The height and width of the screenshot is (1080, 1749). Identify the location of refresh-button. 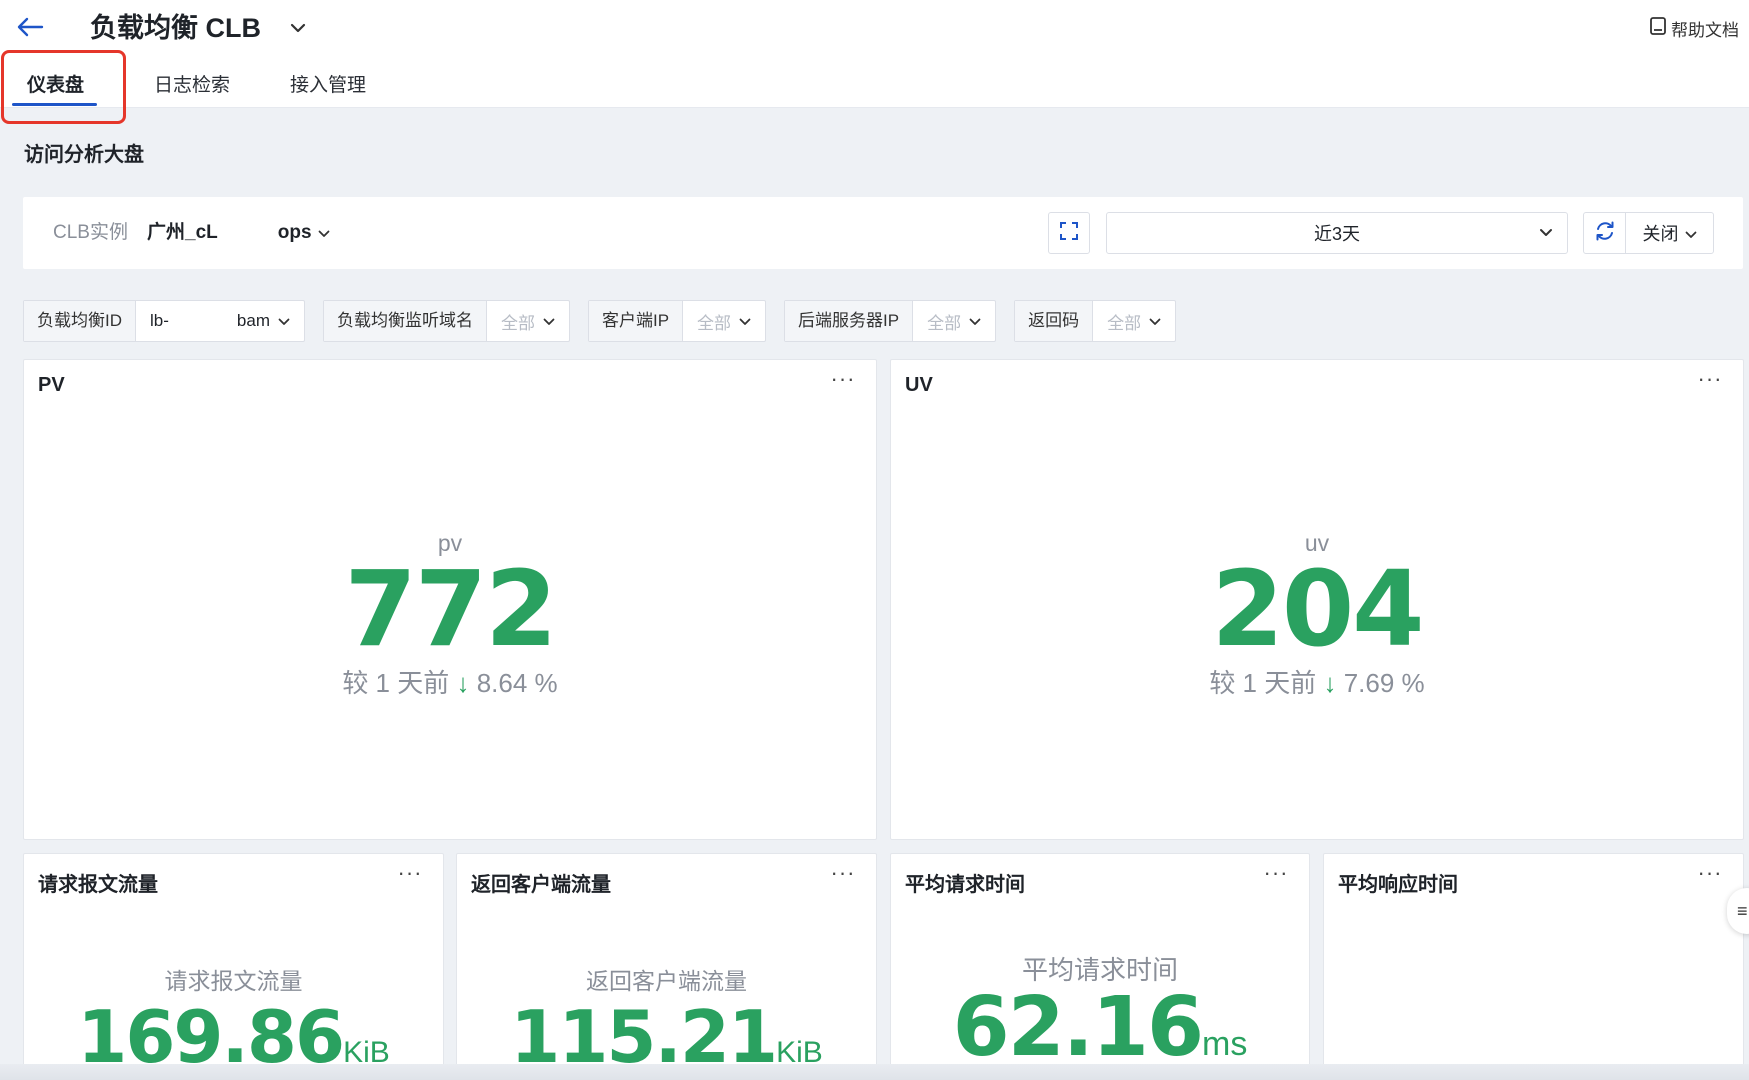
(1605, 233).